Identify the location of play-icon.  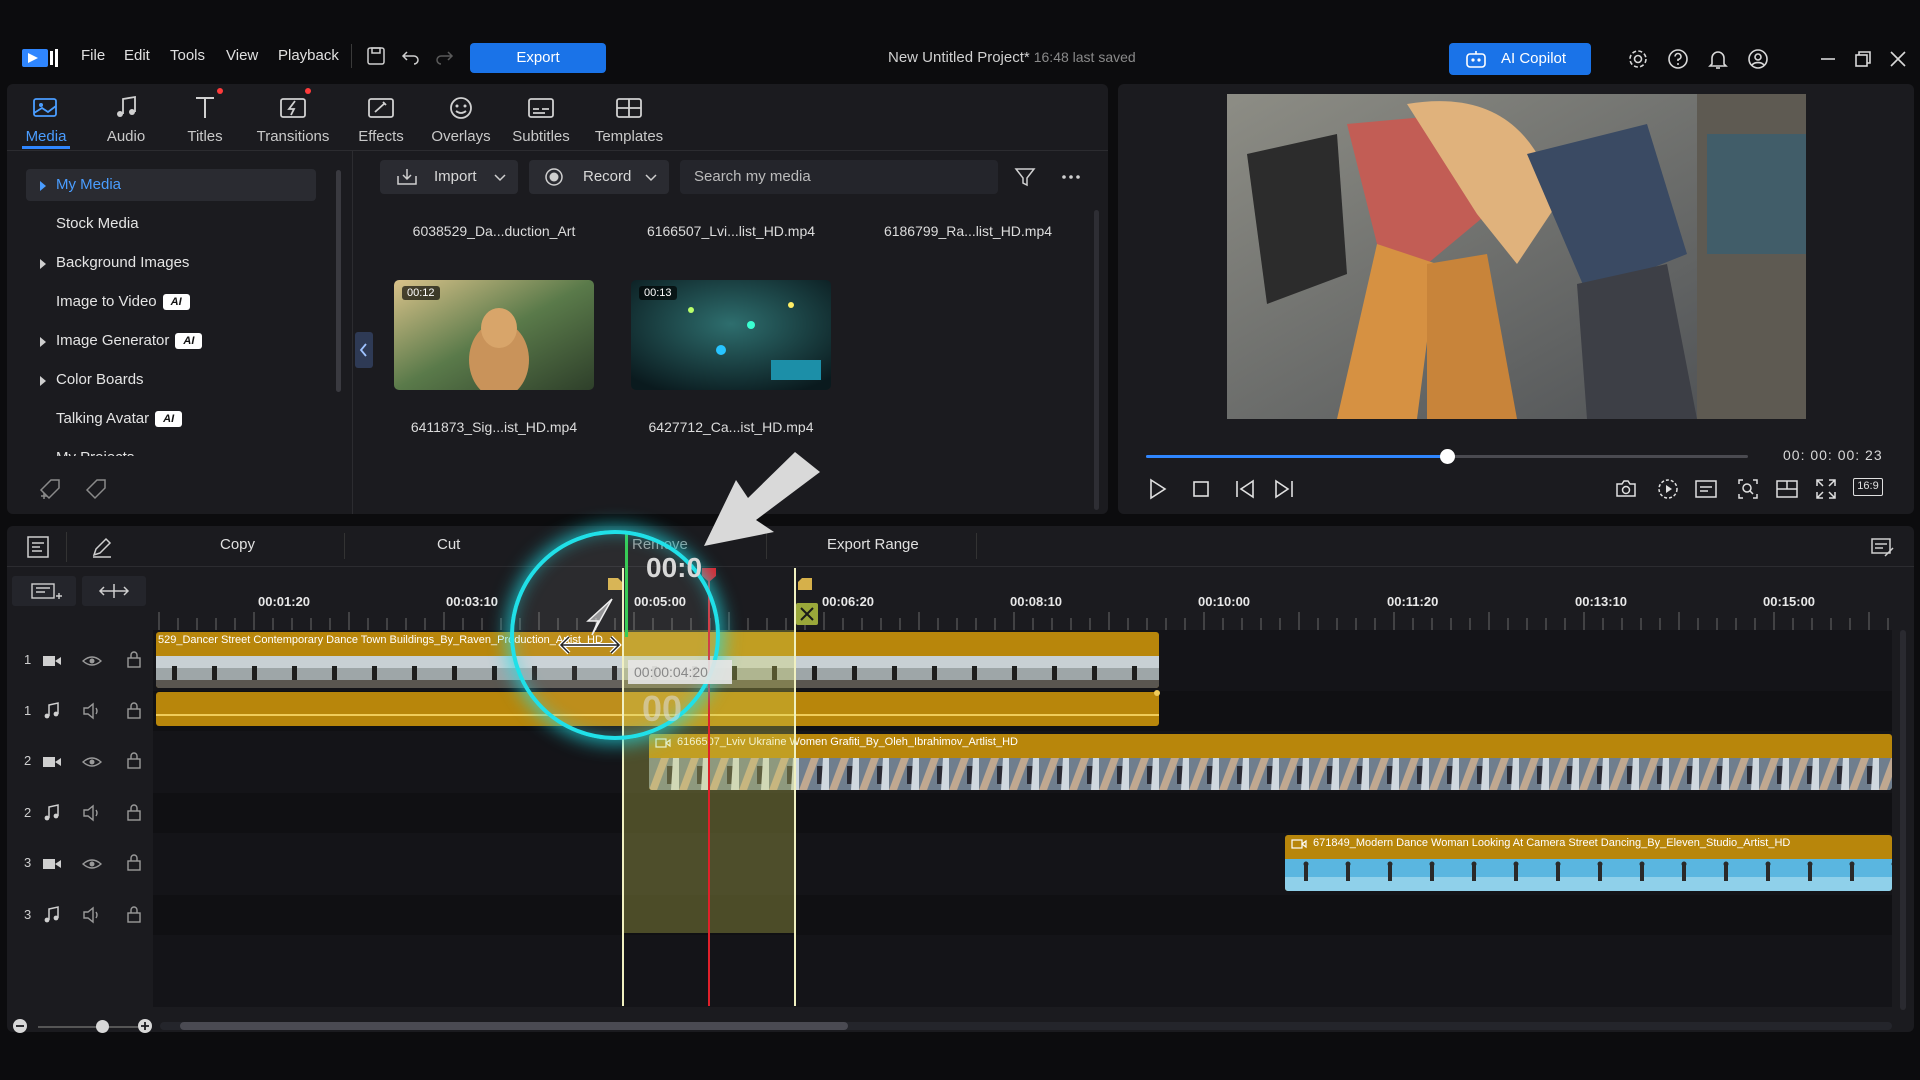
(1157, 489).